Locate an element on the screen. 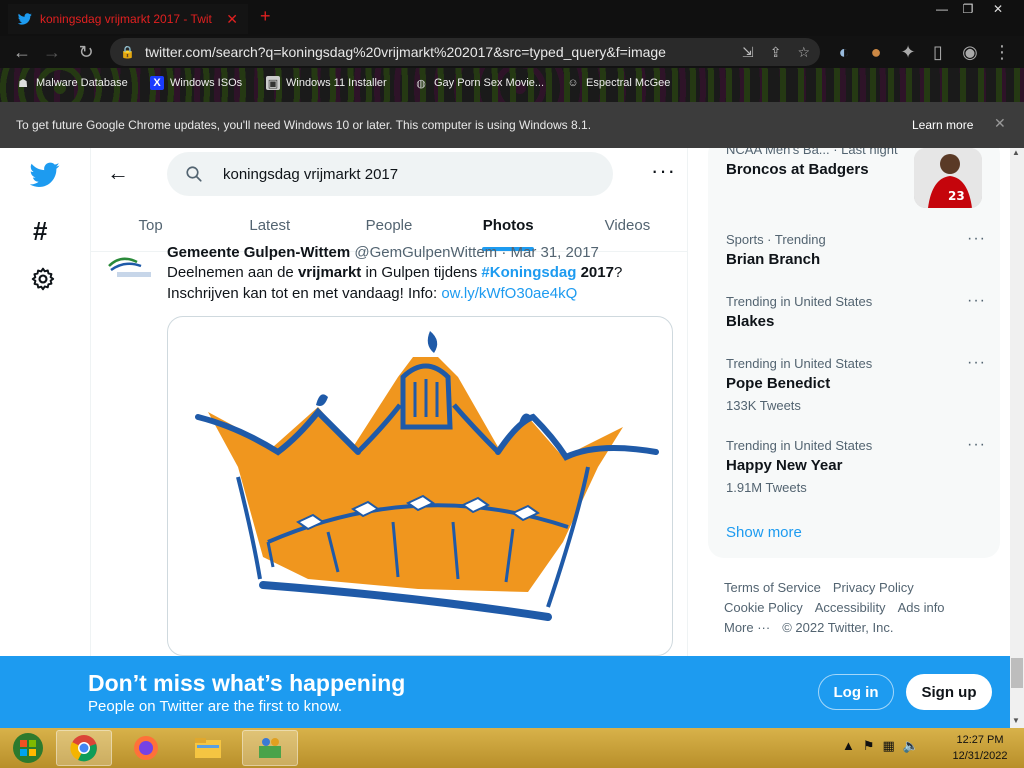 The width and height of the screenshot is (1024, 768). side-panel-icon: ▯ is located at coordinates (938, 52).